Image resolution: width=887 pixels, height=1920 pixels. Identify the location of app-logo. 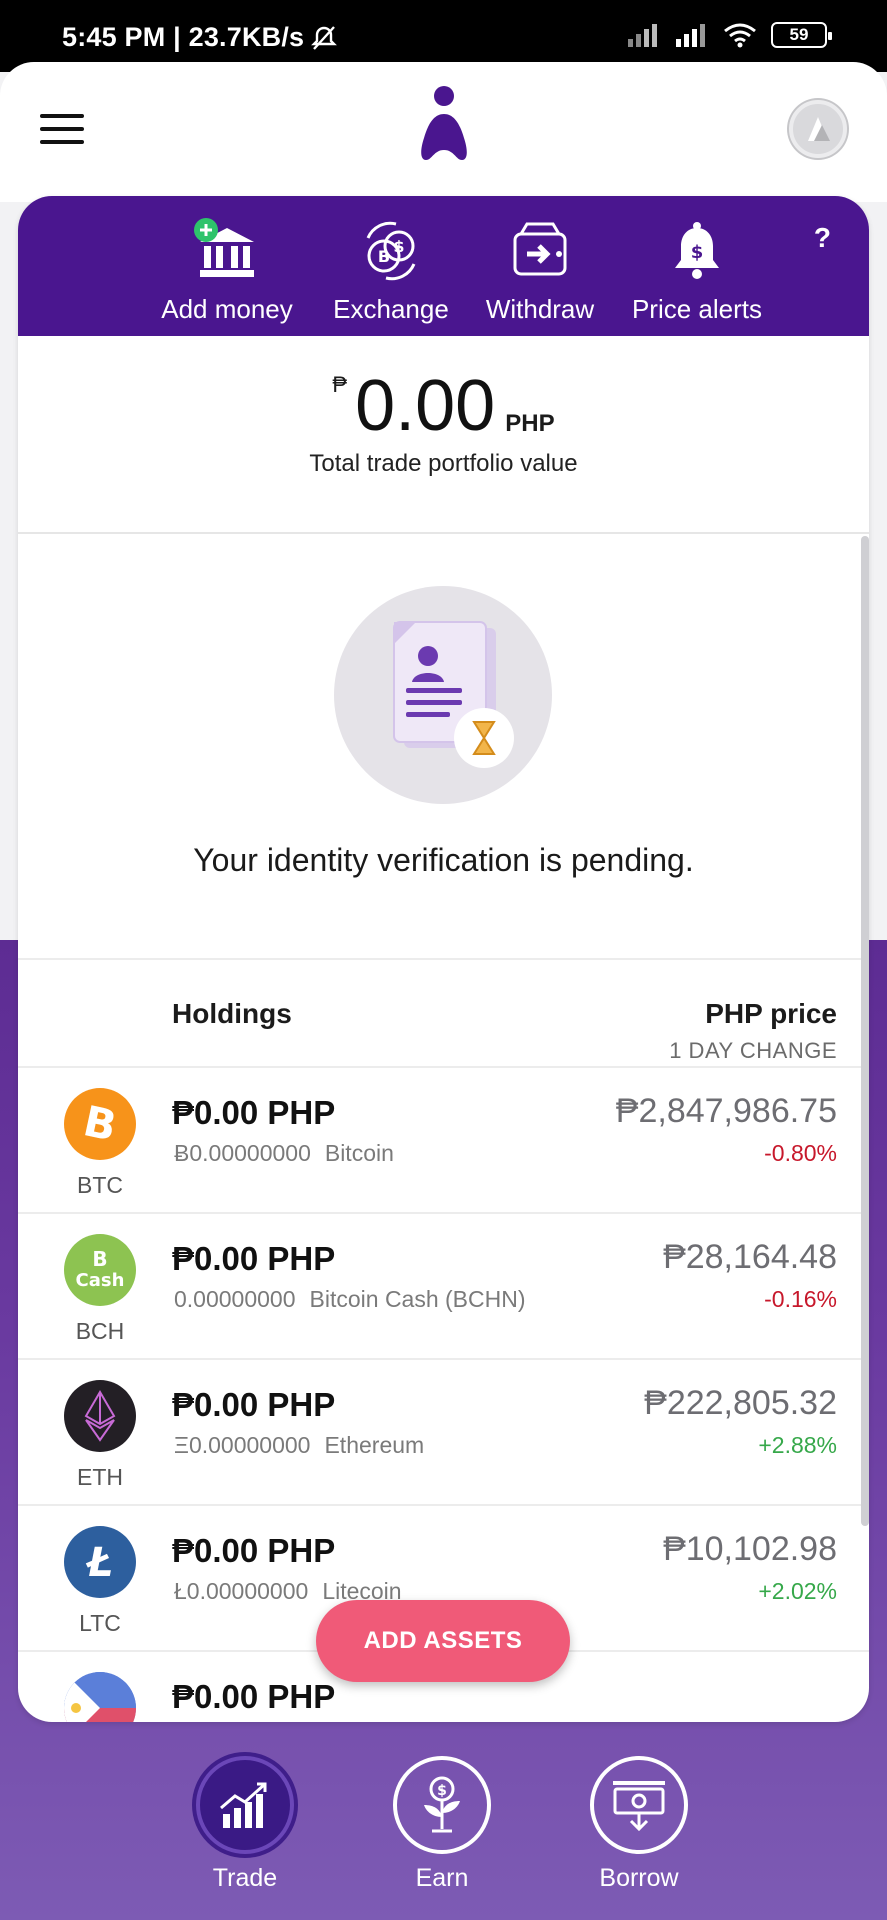
(444, 123).